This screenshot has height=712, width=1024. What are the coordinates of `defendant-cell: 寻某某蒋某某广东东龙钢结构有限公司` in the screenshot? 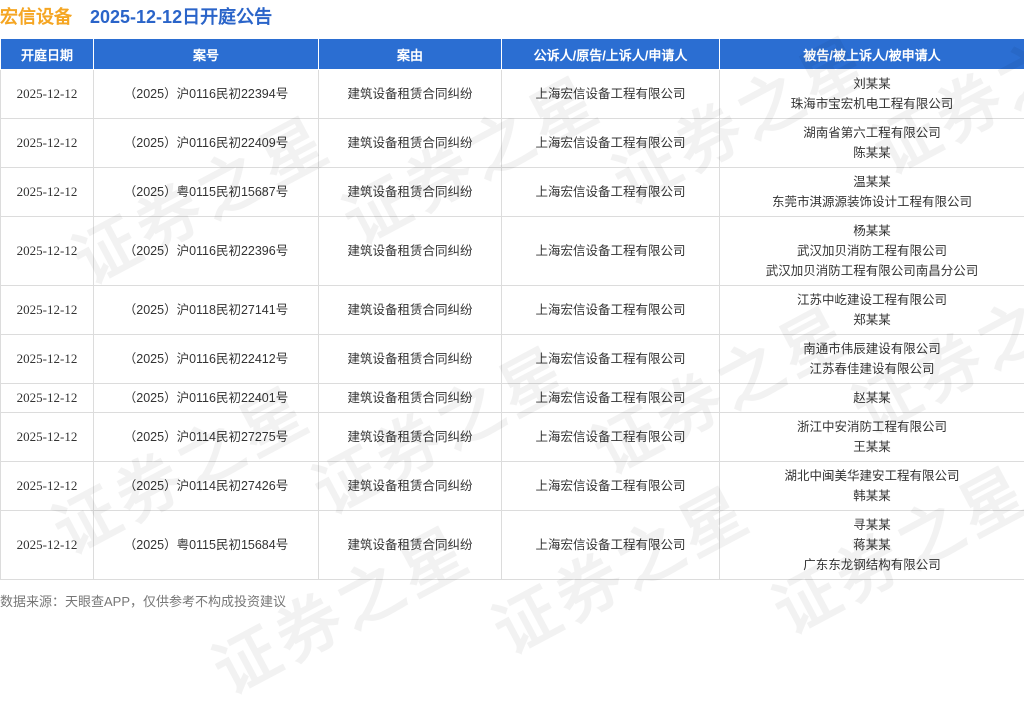 It's located at (872, 545).